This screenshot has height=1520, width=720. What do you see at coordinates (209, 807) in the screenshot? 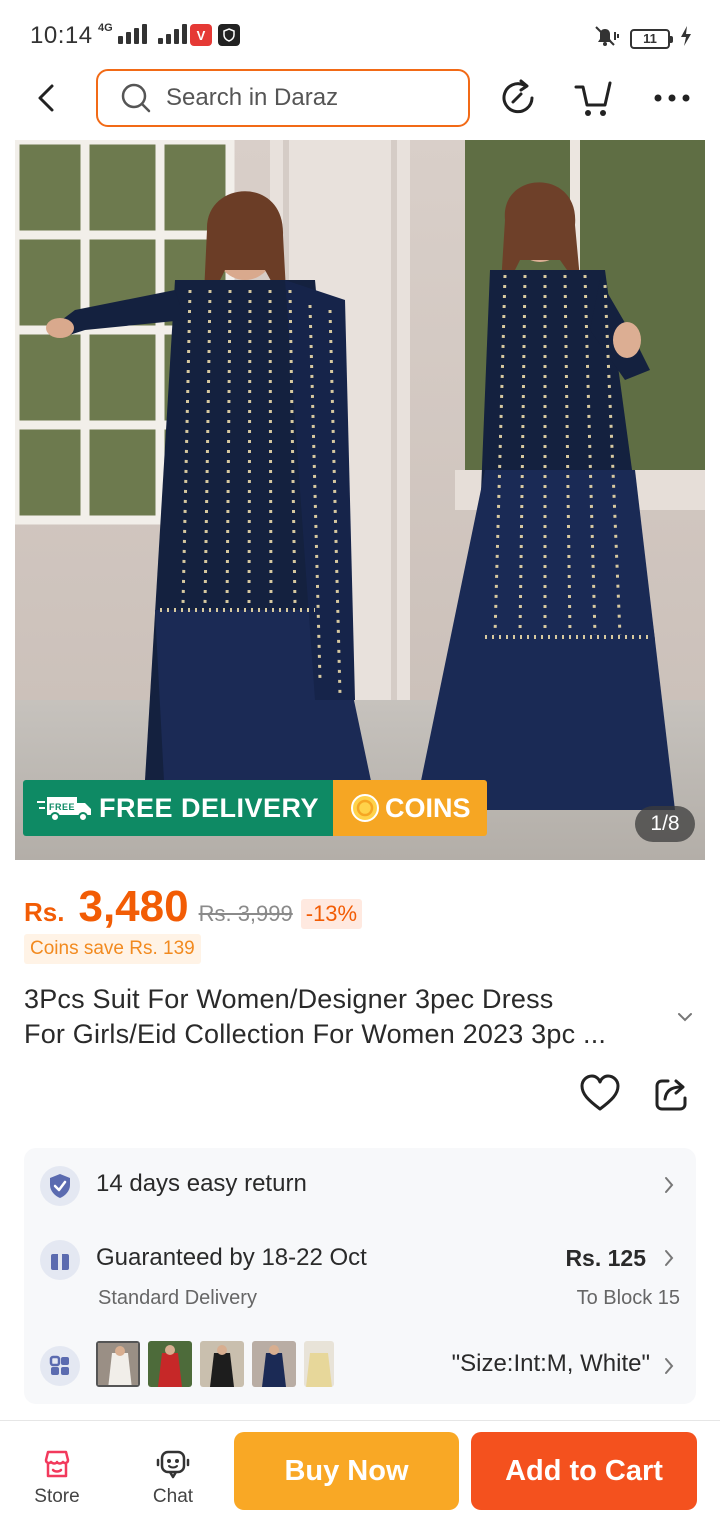
I see `free-delivery-label: FREE DELIVERY` at bounding box center [209, 807].